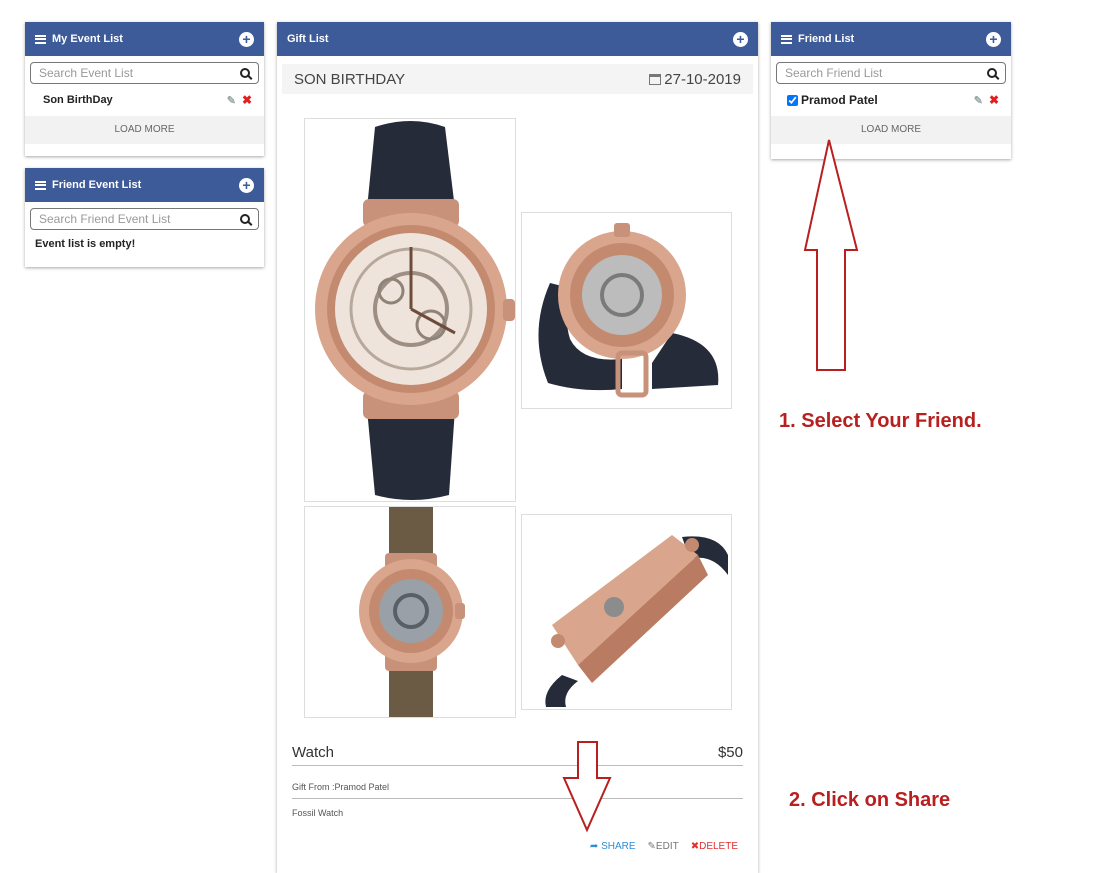 This screenshot has height=873, width=1105. I want to click on friend-list-item: Pramod Patel ✎ ✖, so click(891, 100).